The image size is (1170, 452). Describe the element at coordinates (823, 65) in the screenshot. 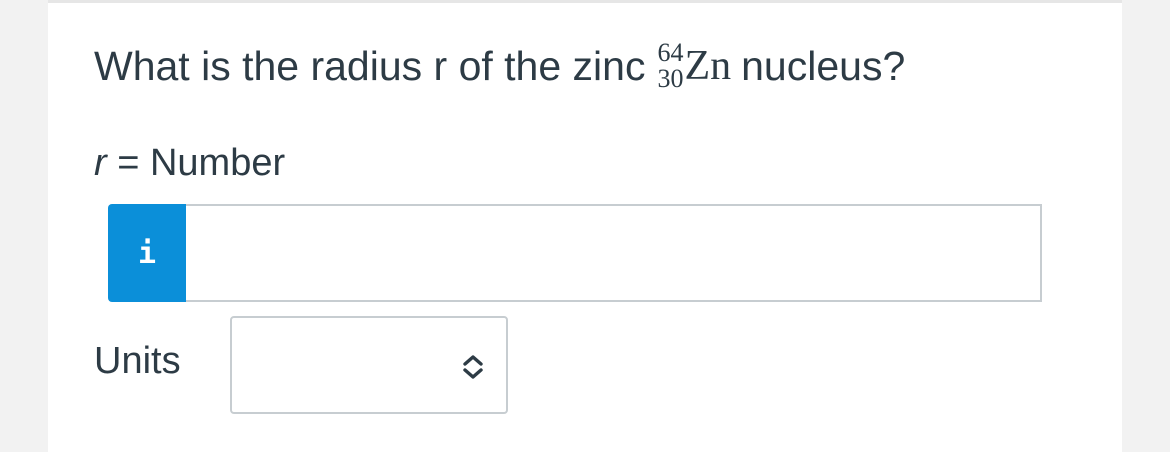

I see `question-text-after: nucleus?` at that location.